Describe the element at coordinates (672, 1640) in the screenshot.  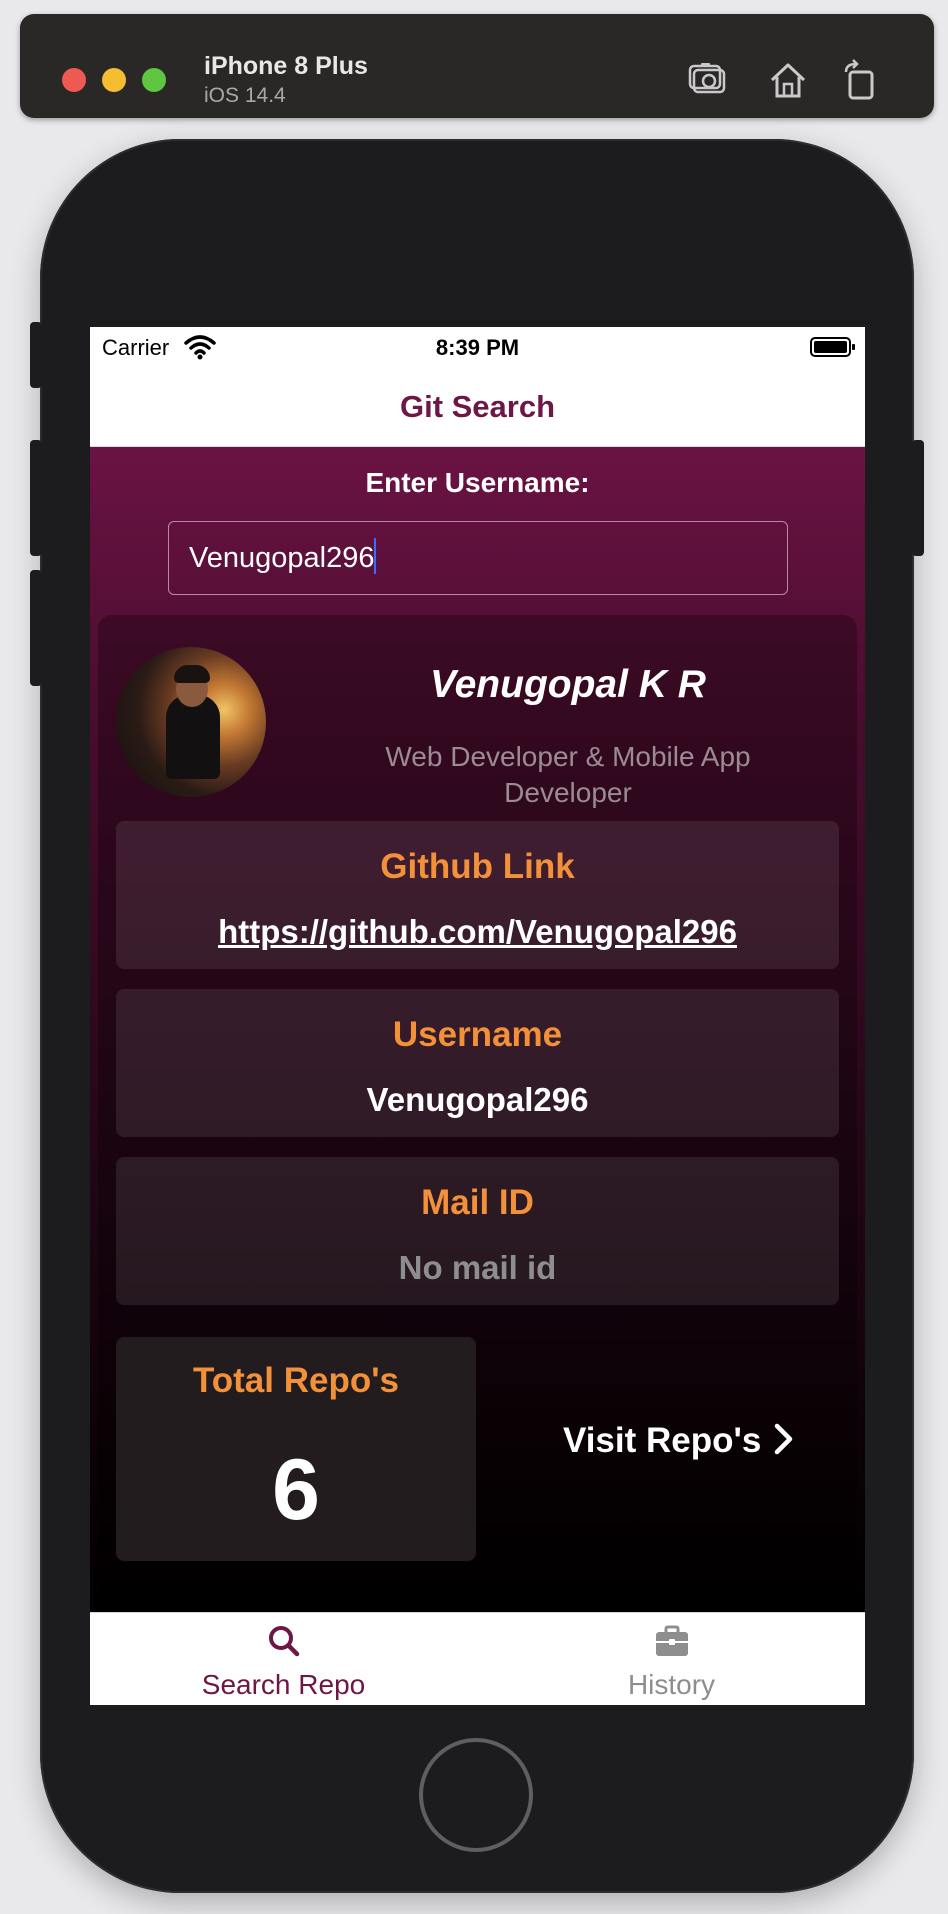
I see `briefcase-icon` at that location.